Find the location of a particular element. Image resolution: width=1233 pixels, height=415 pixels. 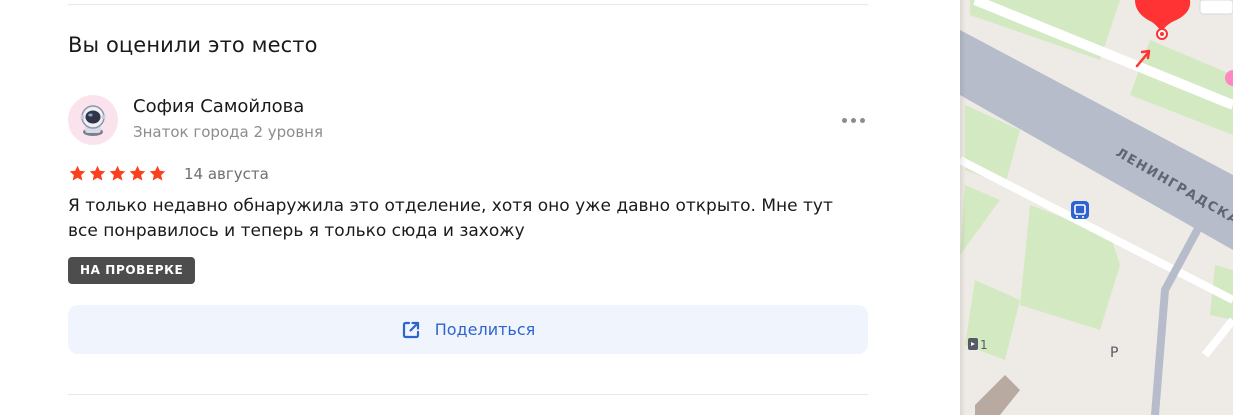

astronaut-avatar-icon is located at coordinates (93, 120).